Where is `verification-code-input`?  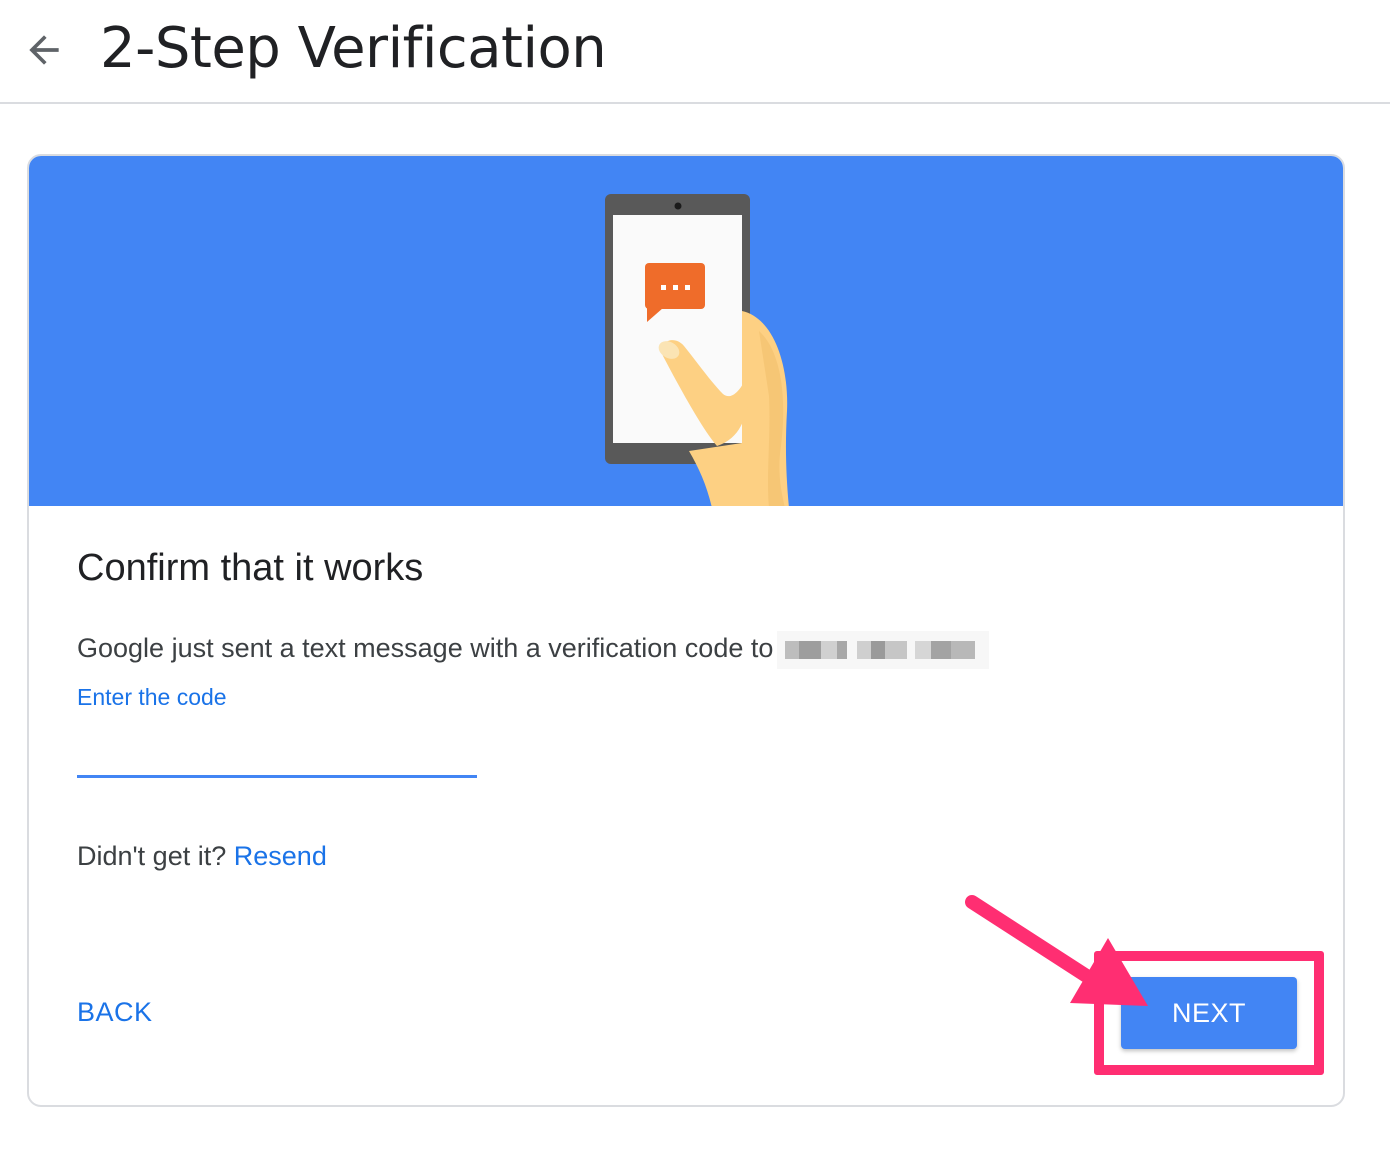
verification-code-input is located at coordinates (277, 750).